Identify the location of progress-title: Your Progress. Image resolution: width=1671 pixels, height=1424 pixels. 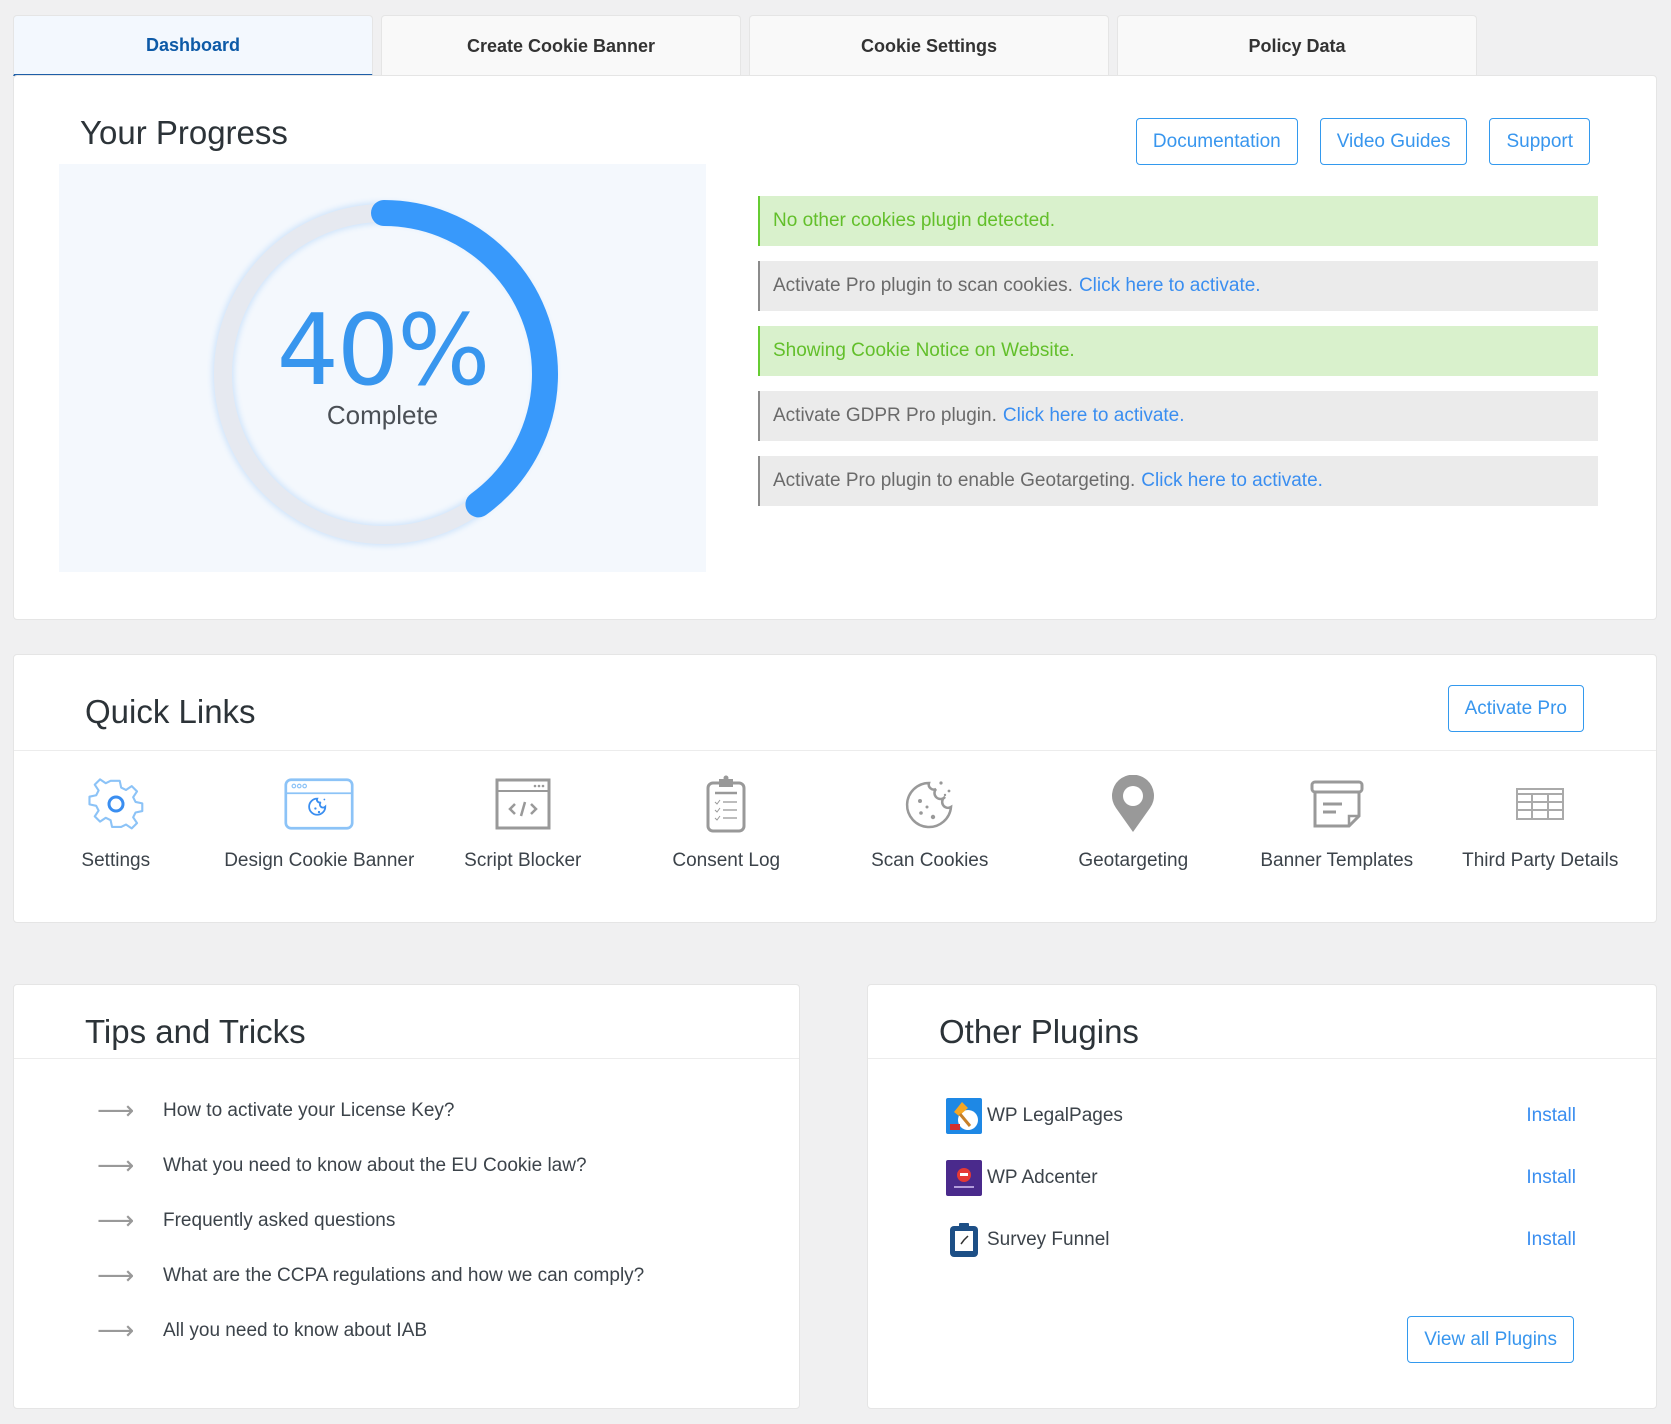
(184, 132).